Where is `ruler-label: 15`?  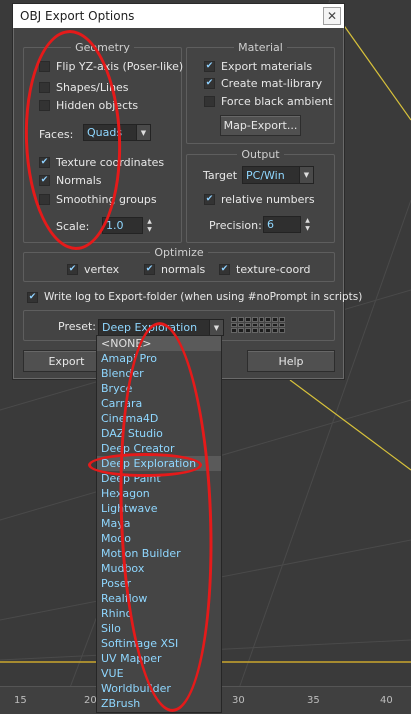 ruler-label: 15 is located at coordinates (20, 700).